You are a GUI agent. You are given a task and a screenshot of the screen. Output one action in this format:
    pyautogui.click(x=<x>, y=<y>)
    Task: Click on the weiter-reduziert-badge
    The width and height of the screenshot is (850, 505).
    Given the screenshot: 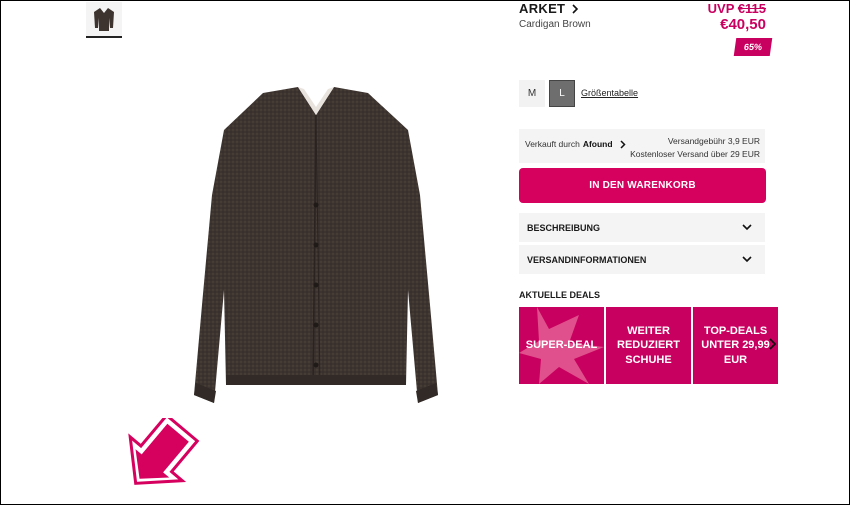 What is the action you would take?
    pyautogui.click(x=164, y=451)
    